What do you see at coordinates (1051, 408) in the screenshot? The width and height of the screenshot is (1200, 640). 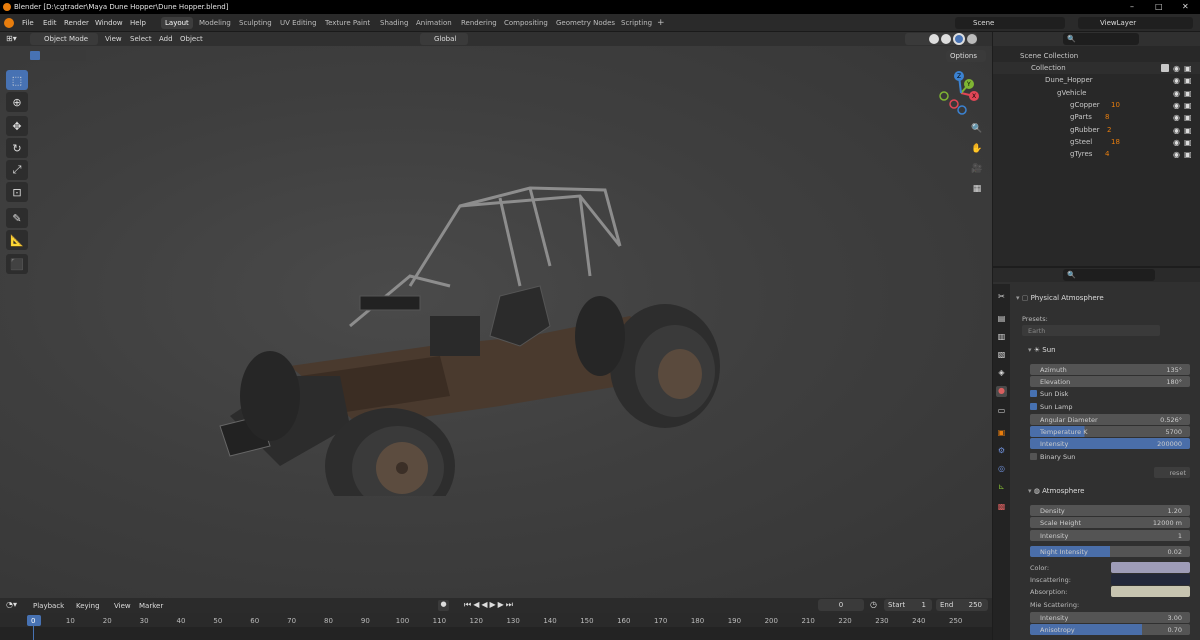 I see `sun-lamp-checkbox: Sun Lamp` at bounding box center [1051, 408].